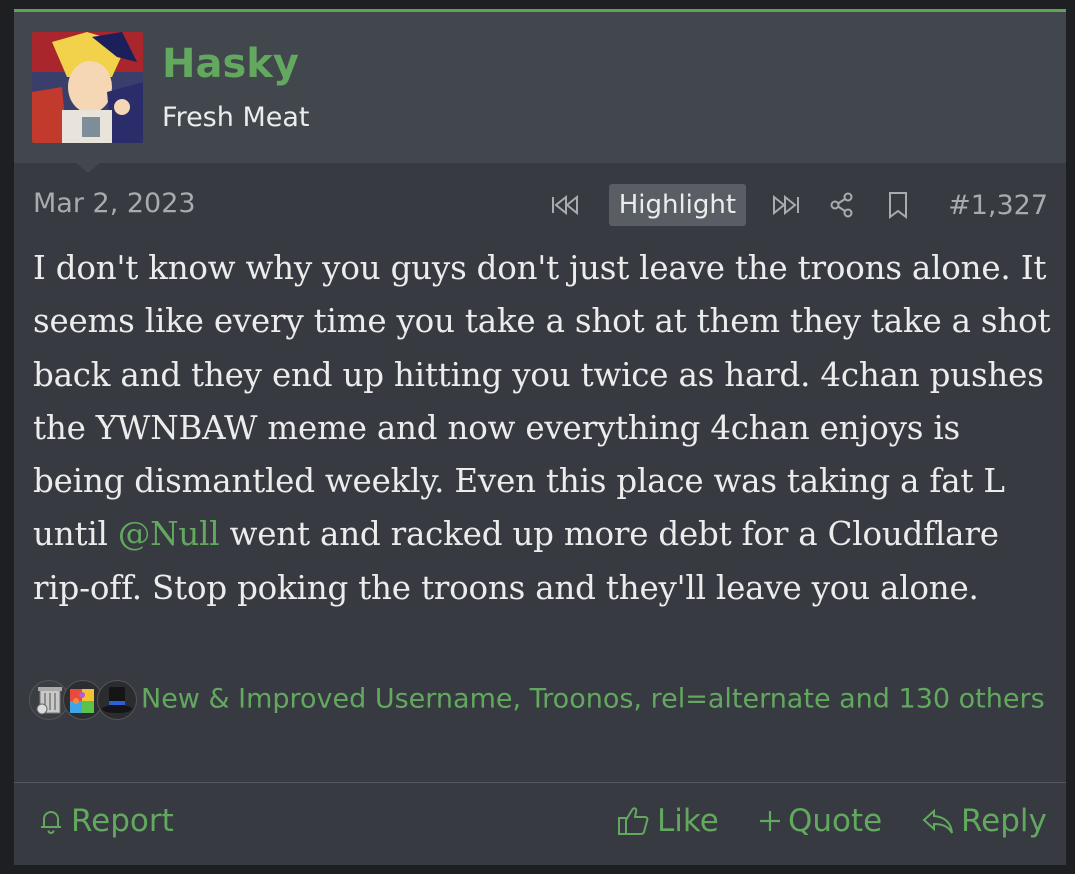 Image resolution: width=1075 pixels, height=874 pixels. I want to click on quote-button: Quote, so click(819, 821).